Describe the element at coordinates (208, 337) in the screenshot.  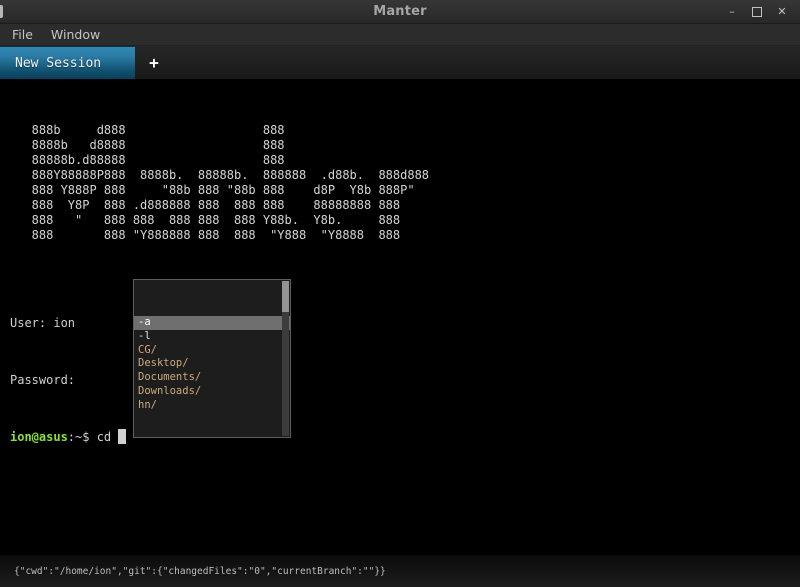
I see `autocomplete-item: -l` at that location.